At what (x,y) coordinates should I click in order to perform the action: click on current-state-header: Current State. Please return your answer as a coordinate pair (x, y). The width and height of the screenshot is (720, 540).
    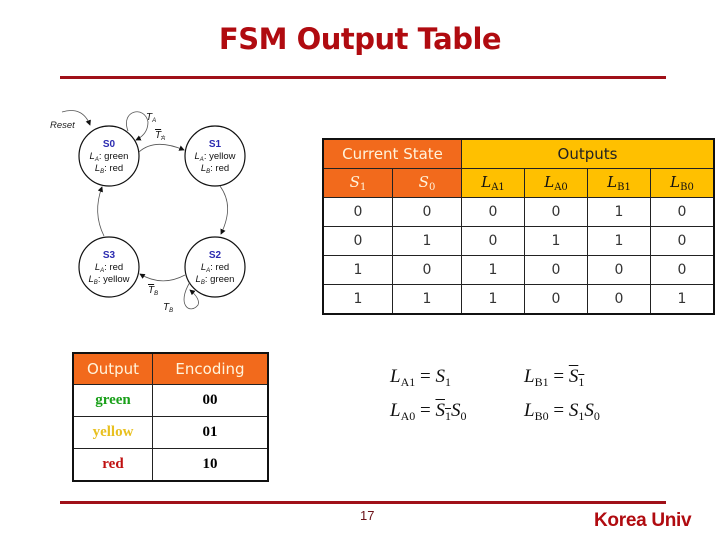
    Looking at the image, I should click on (392, 153).